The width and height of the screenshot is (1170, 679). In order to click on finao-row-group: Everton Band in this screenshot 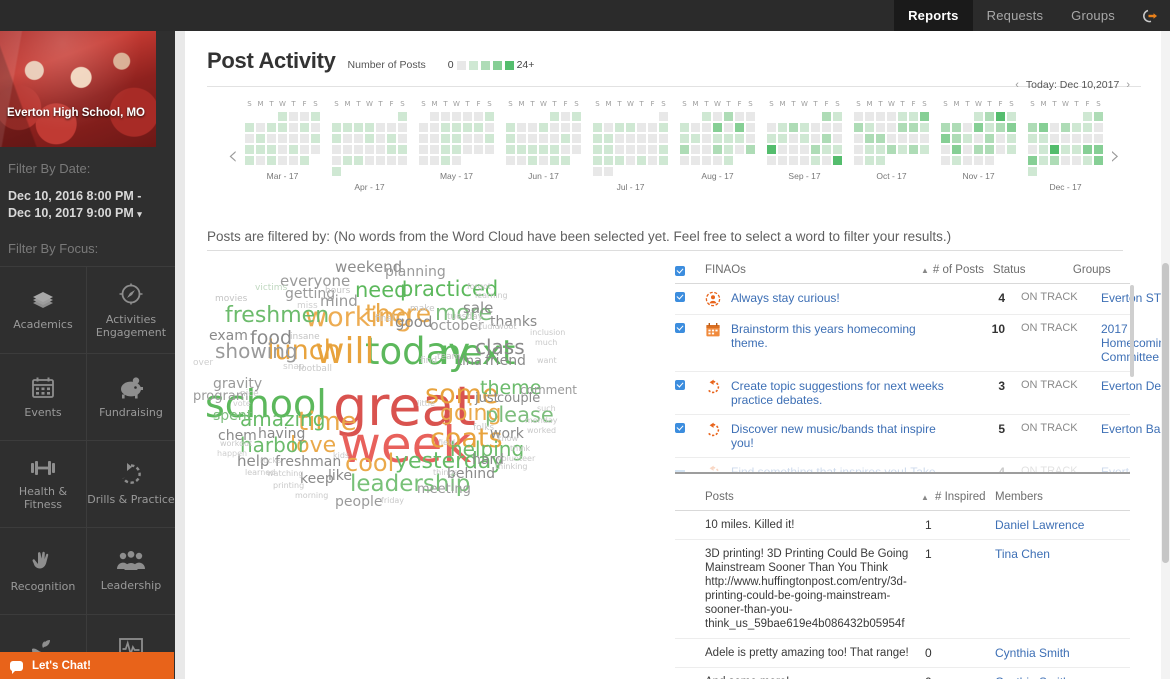, I will do `click(1135, 429)`.